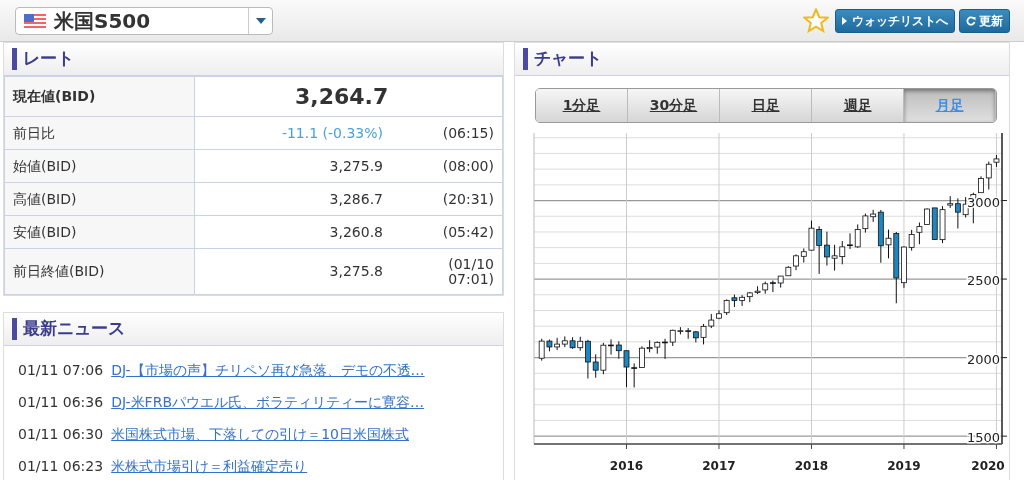 This screenshot has width=1024, height=480. What do you see at coordinates (988, 466) in the screenshot?
I see `axis-label: 2020` at bounding box center [988, 466].